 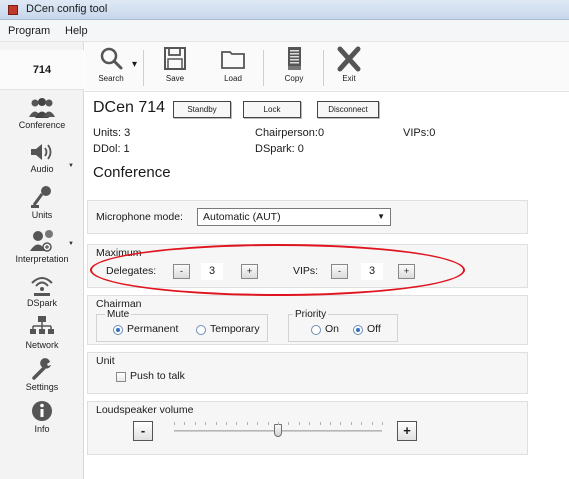 What do you see at coordinates (233, 60) in the screenshot?
I see `folder-icon` at bounding box center [233, 60].